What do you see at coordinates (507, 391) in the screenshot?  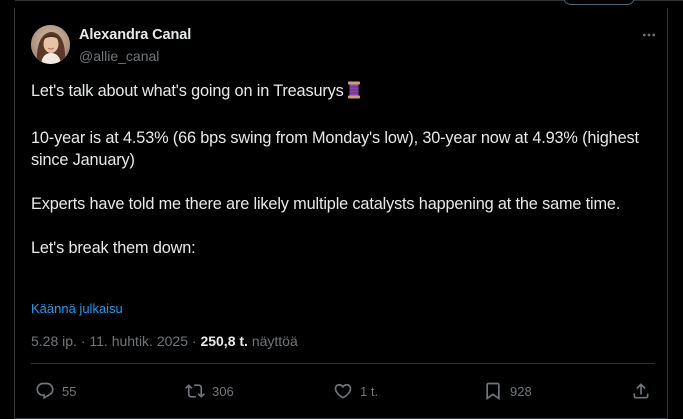 I see `bookmark-button: 928` at bounding box center [507, 391].